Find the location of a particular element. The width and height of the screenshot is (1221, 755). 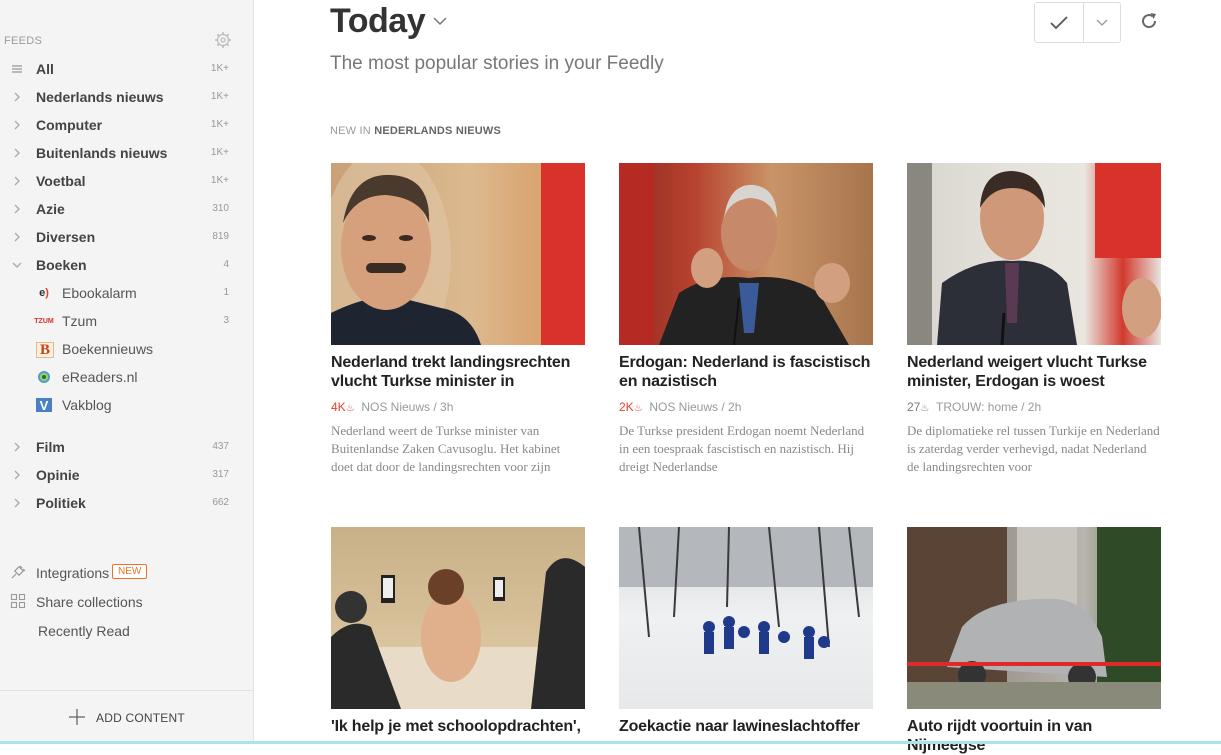

add-content-label: ADD CONTENT is located at coordinates (140, 718).